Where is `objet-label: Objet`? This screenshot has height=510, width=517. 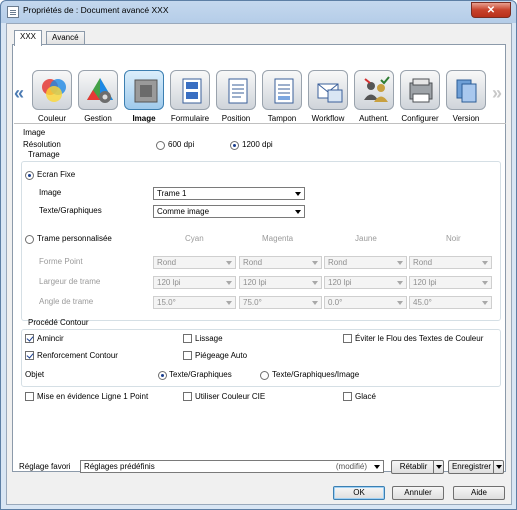 objet-label: Objet is located at coordinates (35, 374).